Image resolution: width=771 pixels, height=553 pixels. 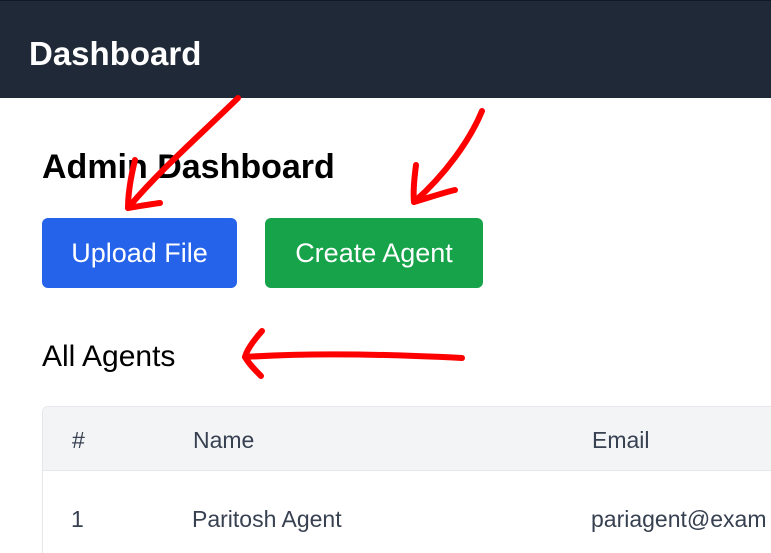 What do you see at coordinates (115, 54) in the screenshot?
I see `app-title: Dashboard` at bounding box center [115, 54].